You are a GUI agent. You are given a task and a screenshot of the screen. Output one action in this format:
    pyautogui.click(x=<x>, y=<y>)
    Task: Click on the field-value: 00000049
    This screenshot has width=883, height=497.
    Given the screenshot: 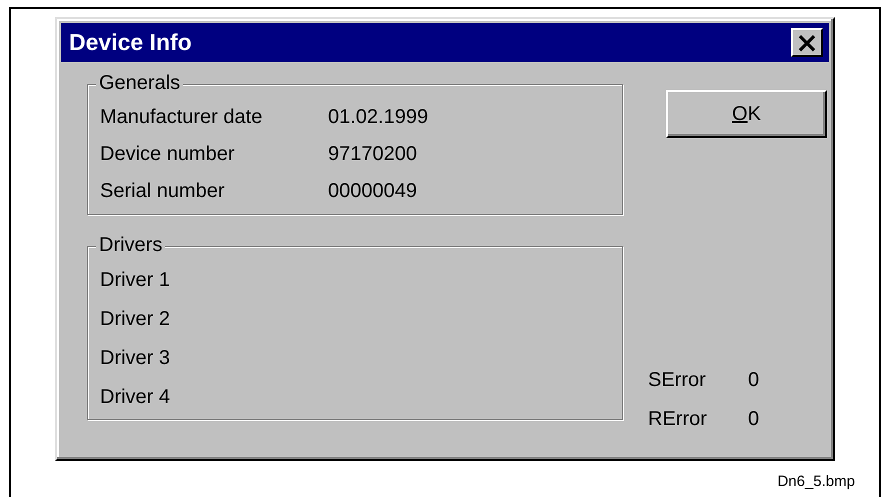 What is the action you would take?
    pyautogui.click(x=372, y=191)
    